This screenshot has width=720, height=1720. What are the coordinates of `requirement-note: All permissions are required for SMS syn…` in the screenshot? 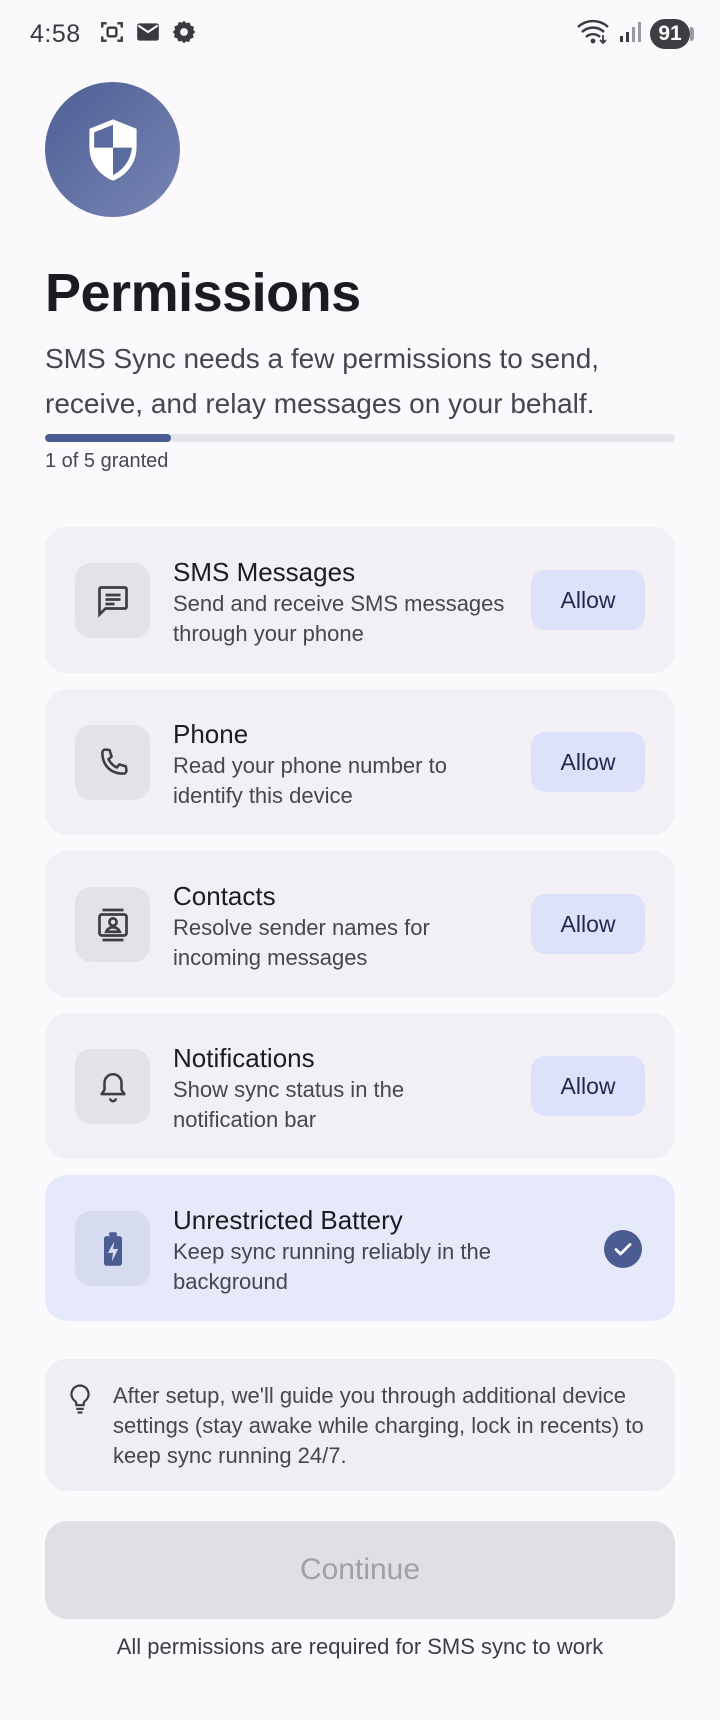 It's located at (360, 1646).